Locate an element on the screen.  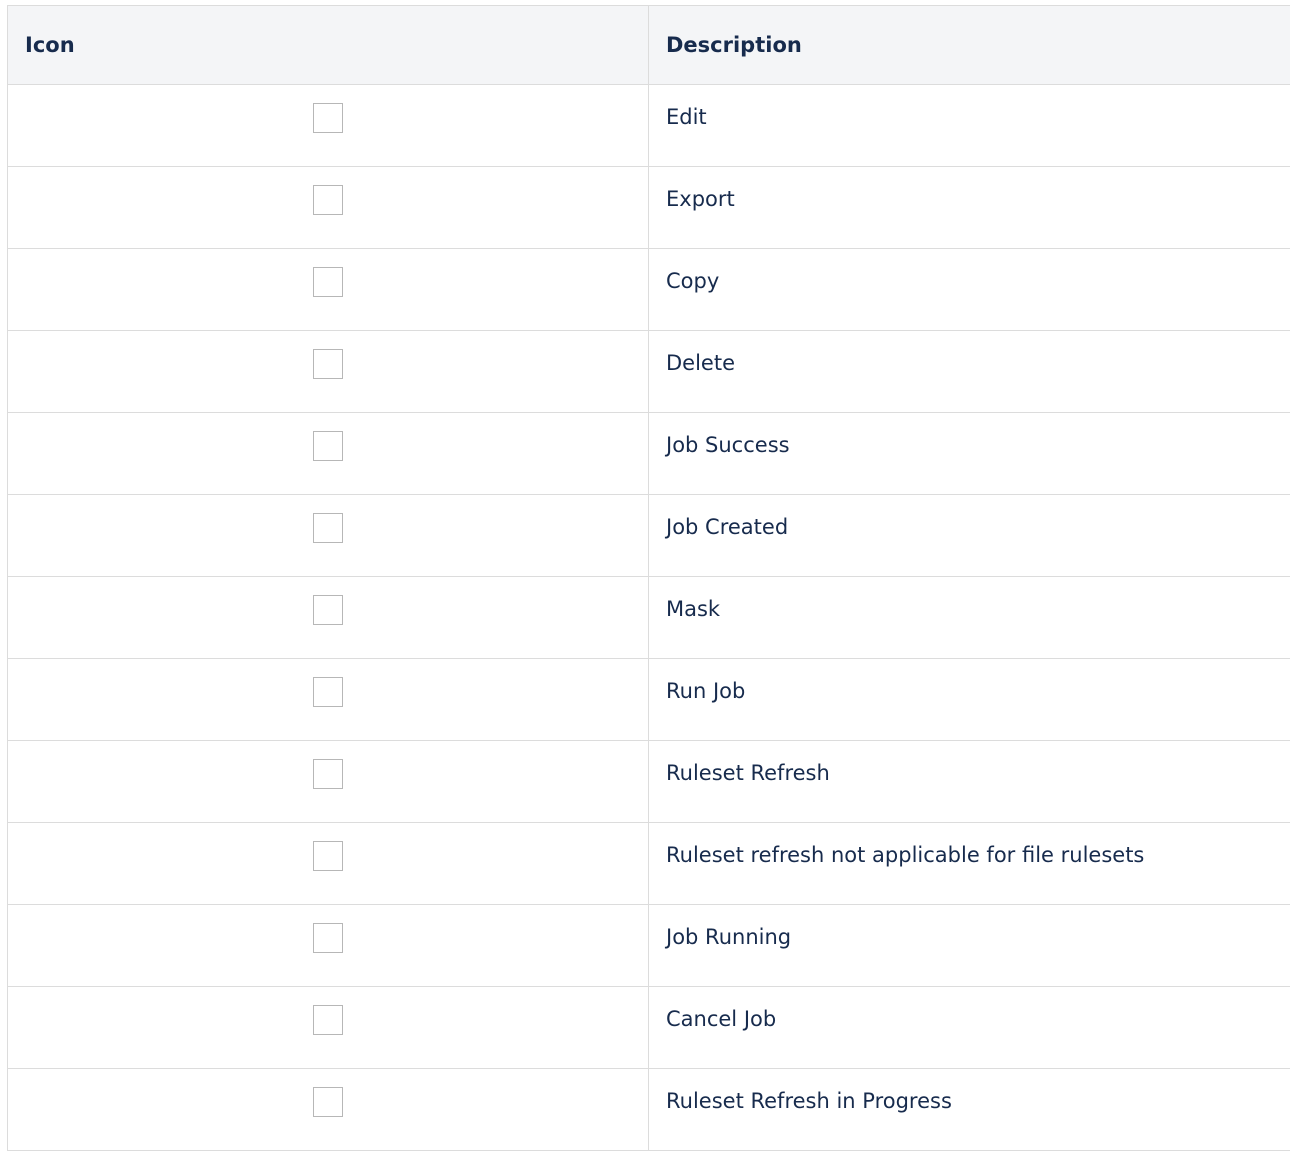
table-header-row: Icon Description is located at coordinates (649, 45).